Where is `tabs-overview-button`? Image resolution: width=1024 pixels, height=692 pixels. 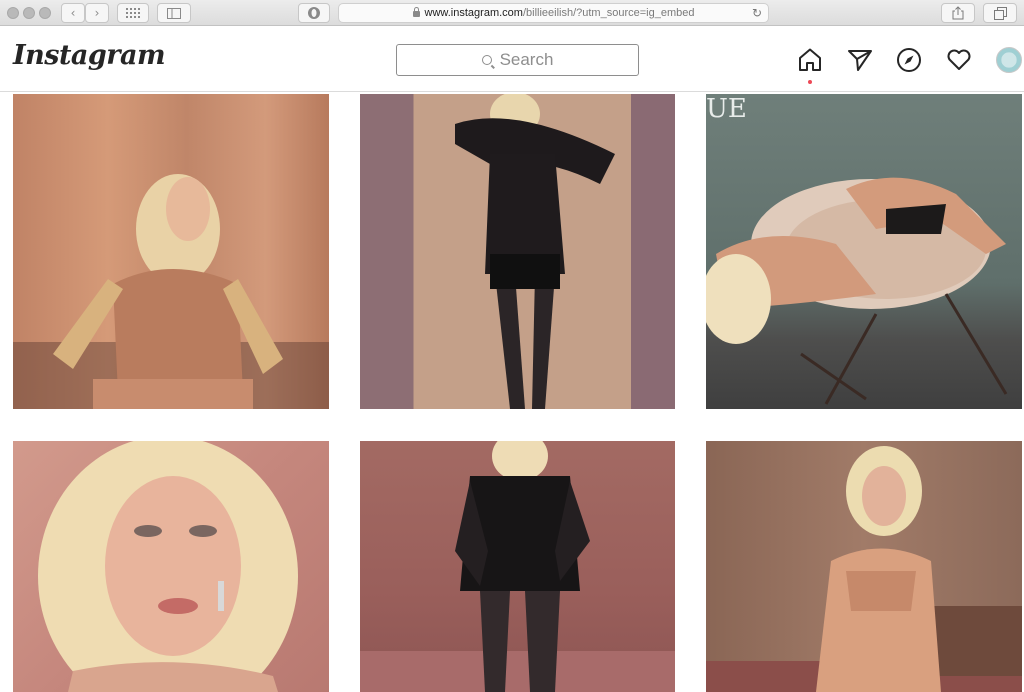 tabs-overview-button is located at coordinates (1000, 13).